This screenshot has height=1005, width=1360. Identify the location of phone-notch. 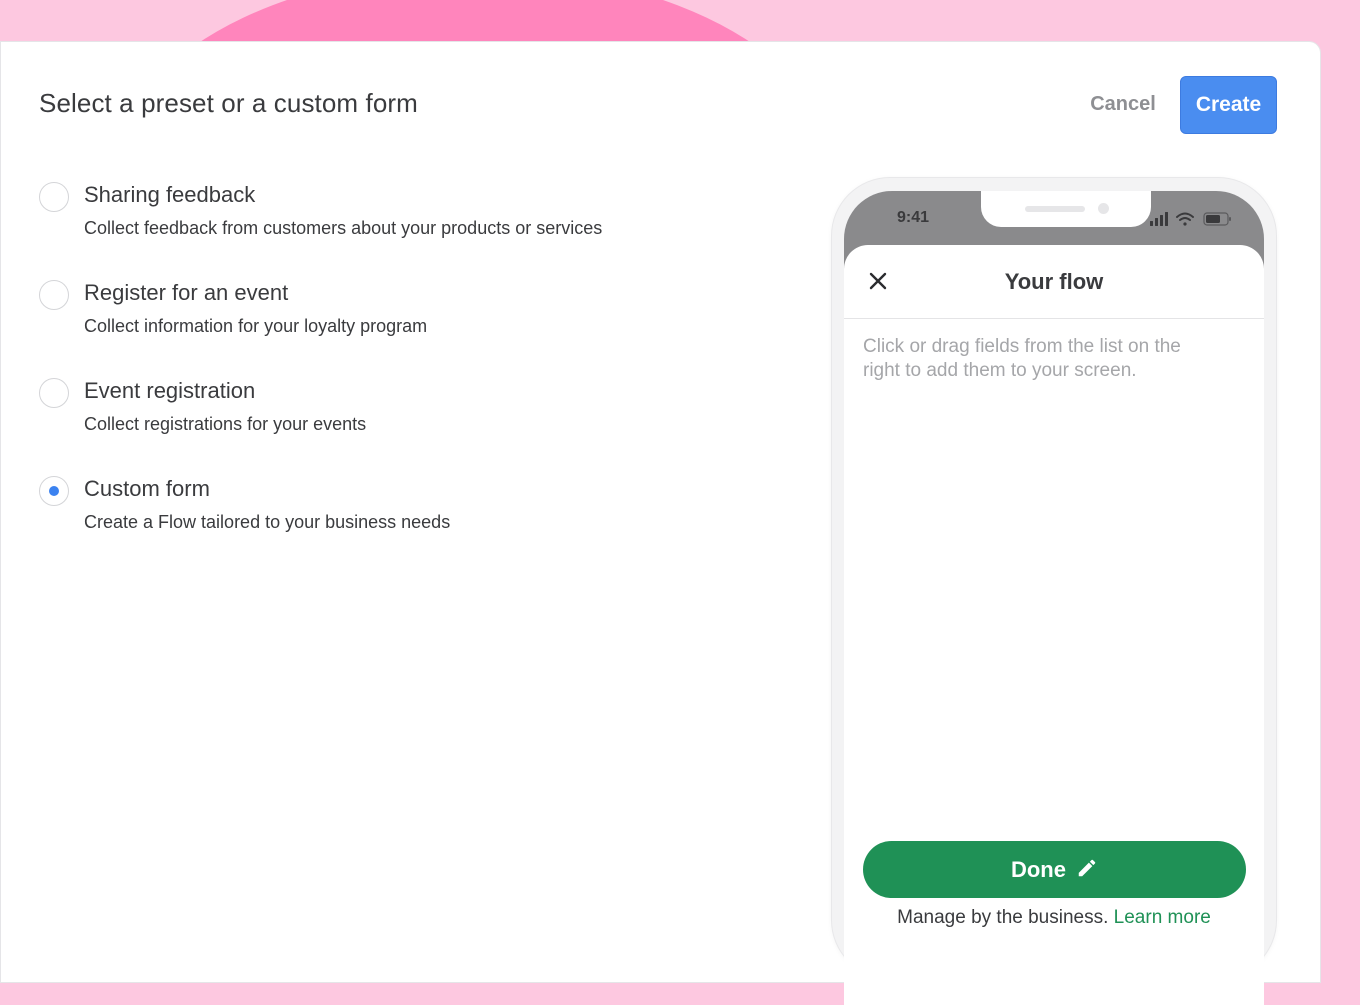
(1066, 209).